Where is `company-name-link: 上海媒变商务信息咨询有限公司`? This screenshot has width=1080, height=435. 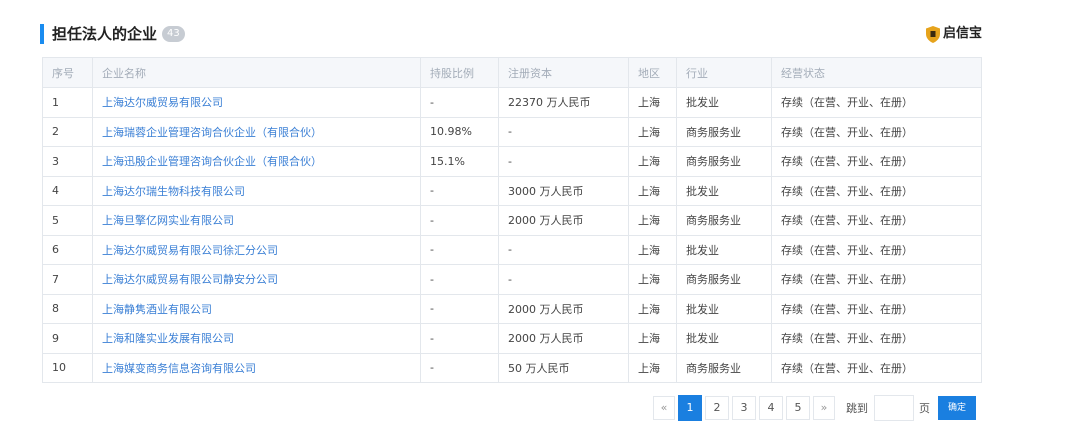 company-name-link: 上海媒变商务信息咨询有限公司 is located at coordinates (256, 367).